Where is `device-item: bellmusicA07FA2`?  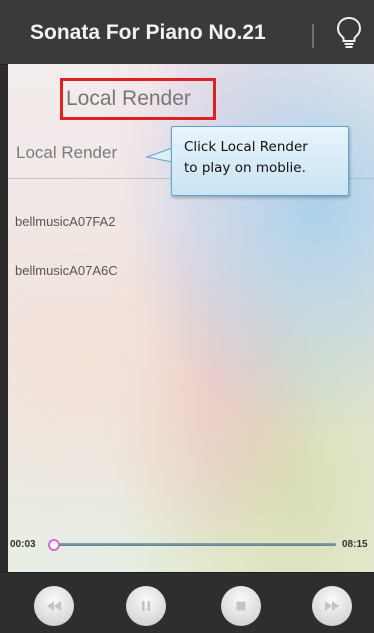
device-item: bellmusicA07FA2 is located at coordinates (65, 221).